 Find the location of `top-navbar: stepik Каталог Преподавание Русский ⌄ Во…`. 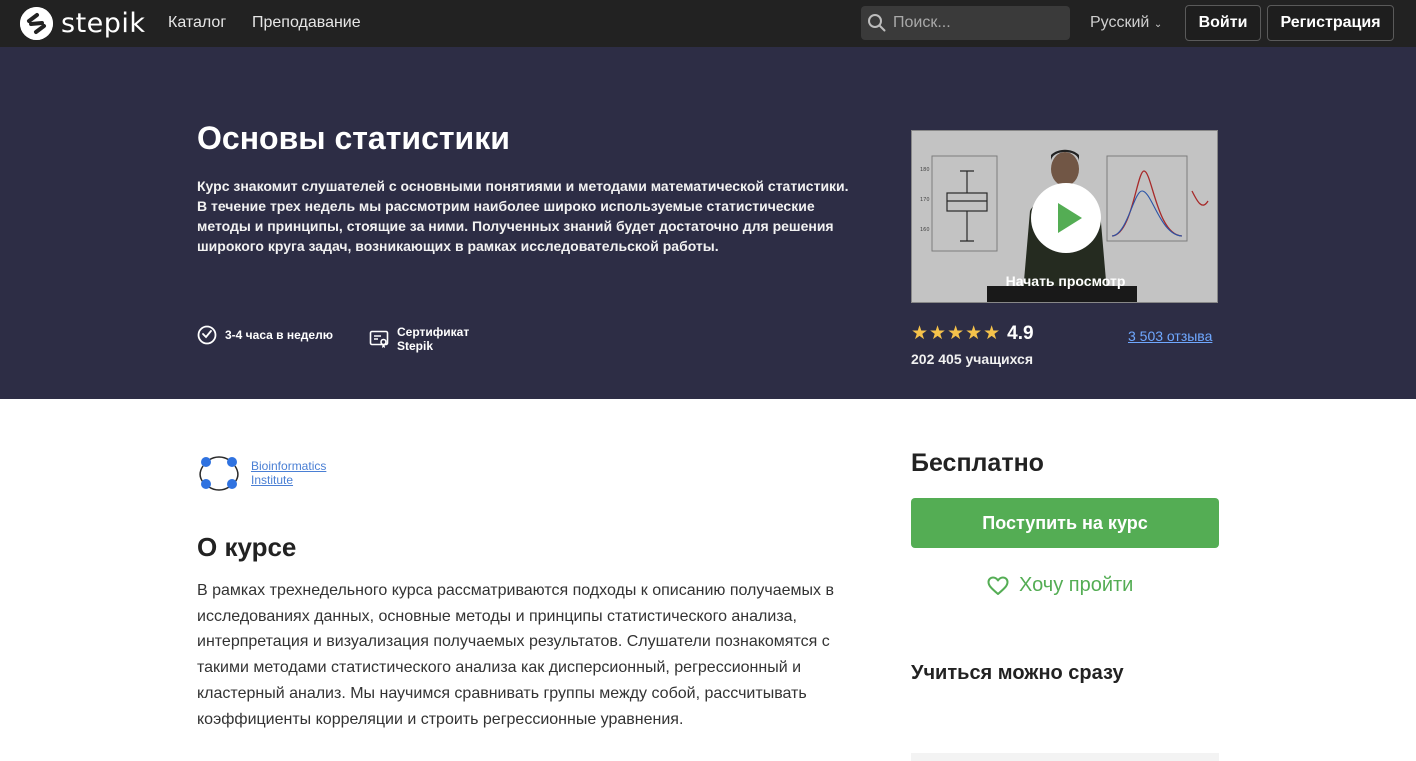

top-navbar: stepik Каталог Преподавание Русский ⌄ Во… is located at coordinates (708, 23).